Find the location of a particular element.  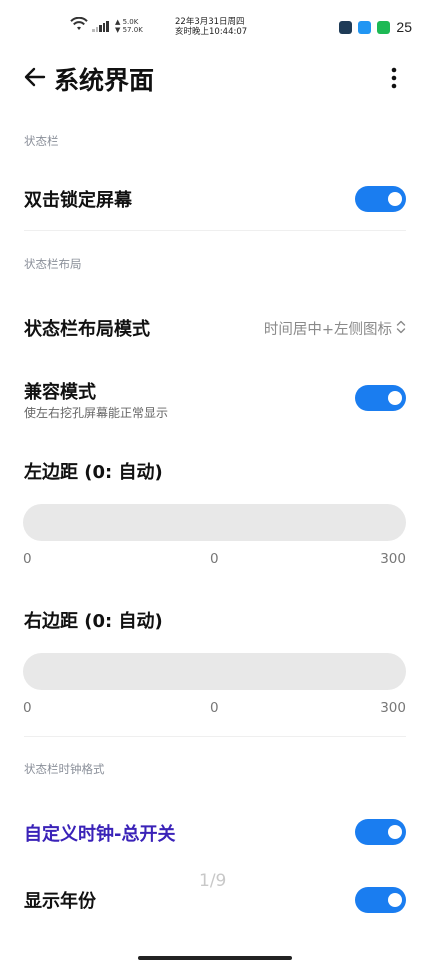

date-time: 22年3月31日周四 亥时晚上10:44:07 is located at coordinates (211, 27).